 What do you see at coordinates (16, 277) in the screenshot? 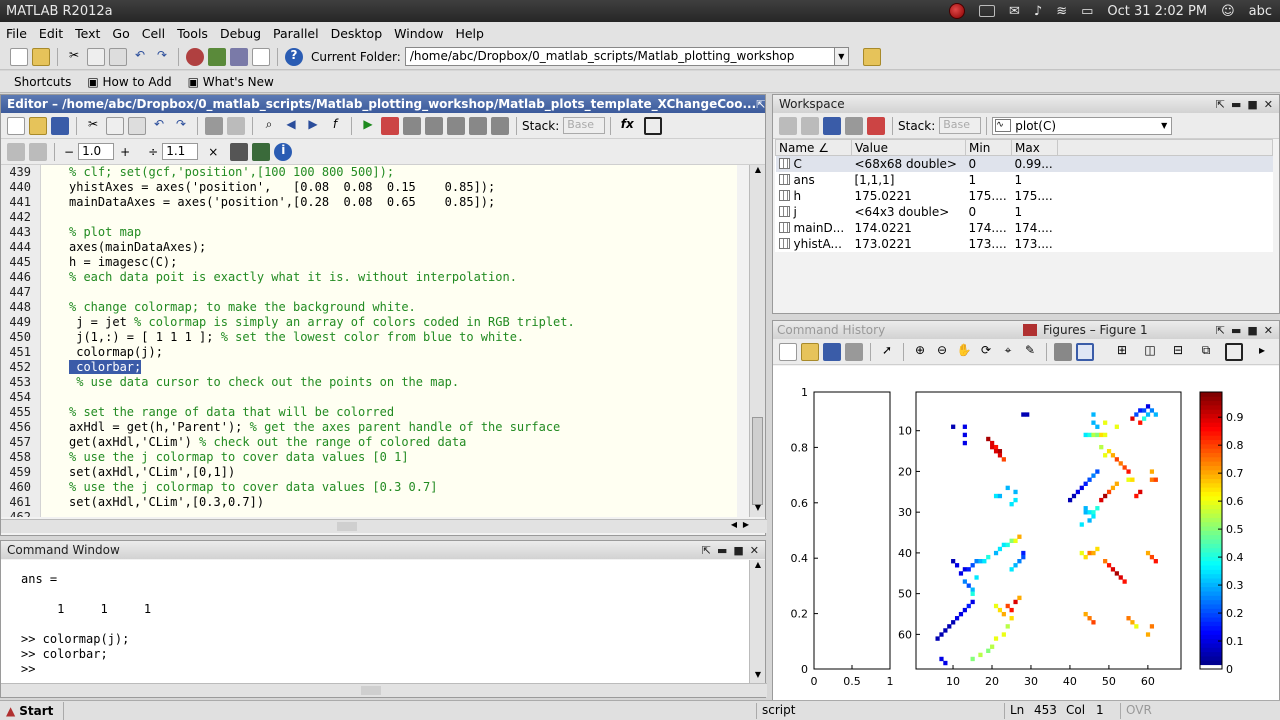
I see `line-number: 446` at bounding box center [16, 277].